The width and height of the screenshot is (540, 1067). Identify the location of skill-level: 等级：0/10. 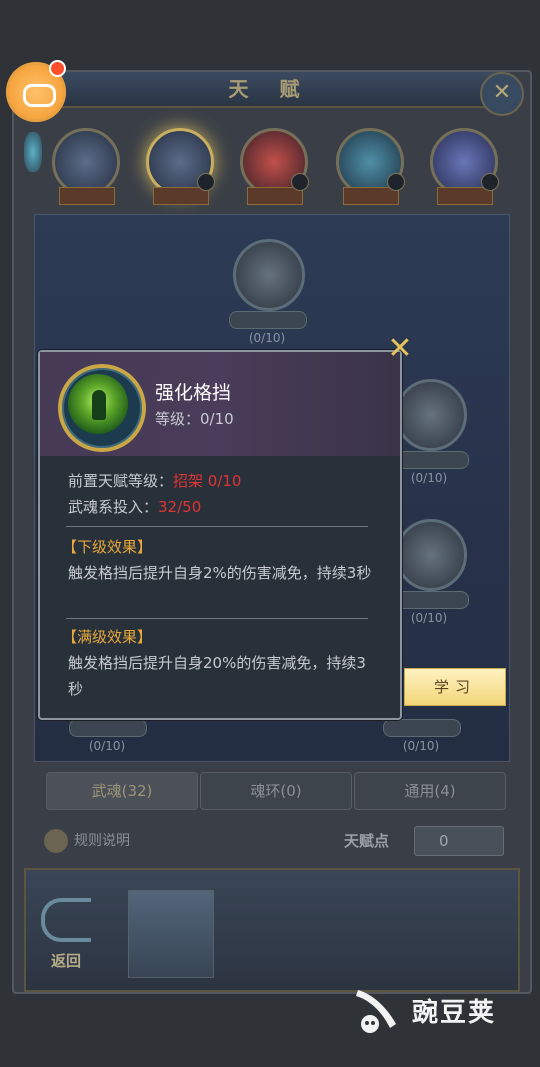
(194, 418).